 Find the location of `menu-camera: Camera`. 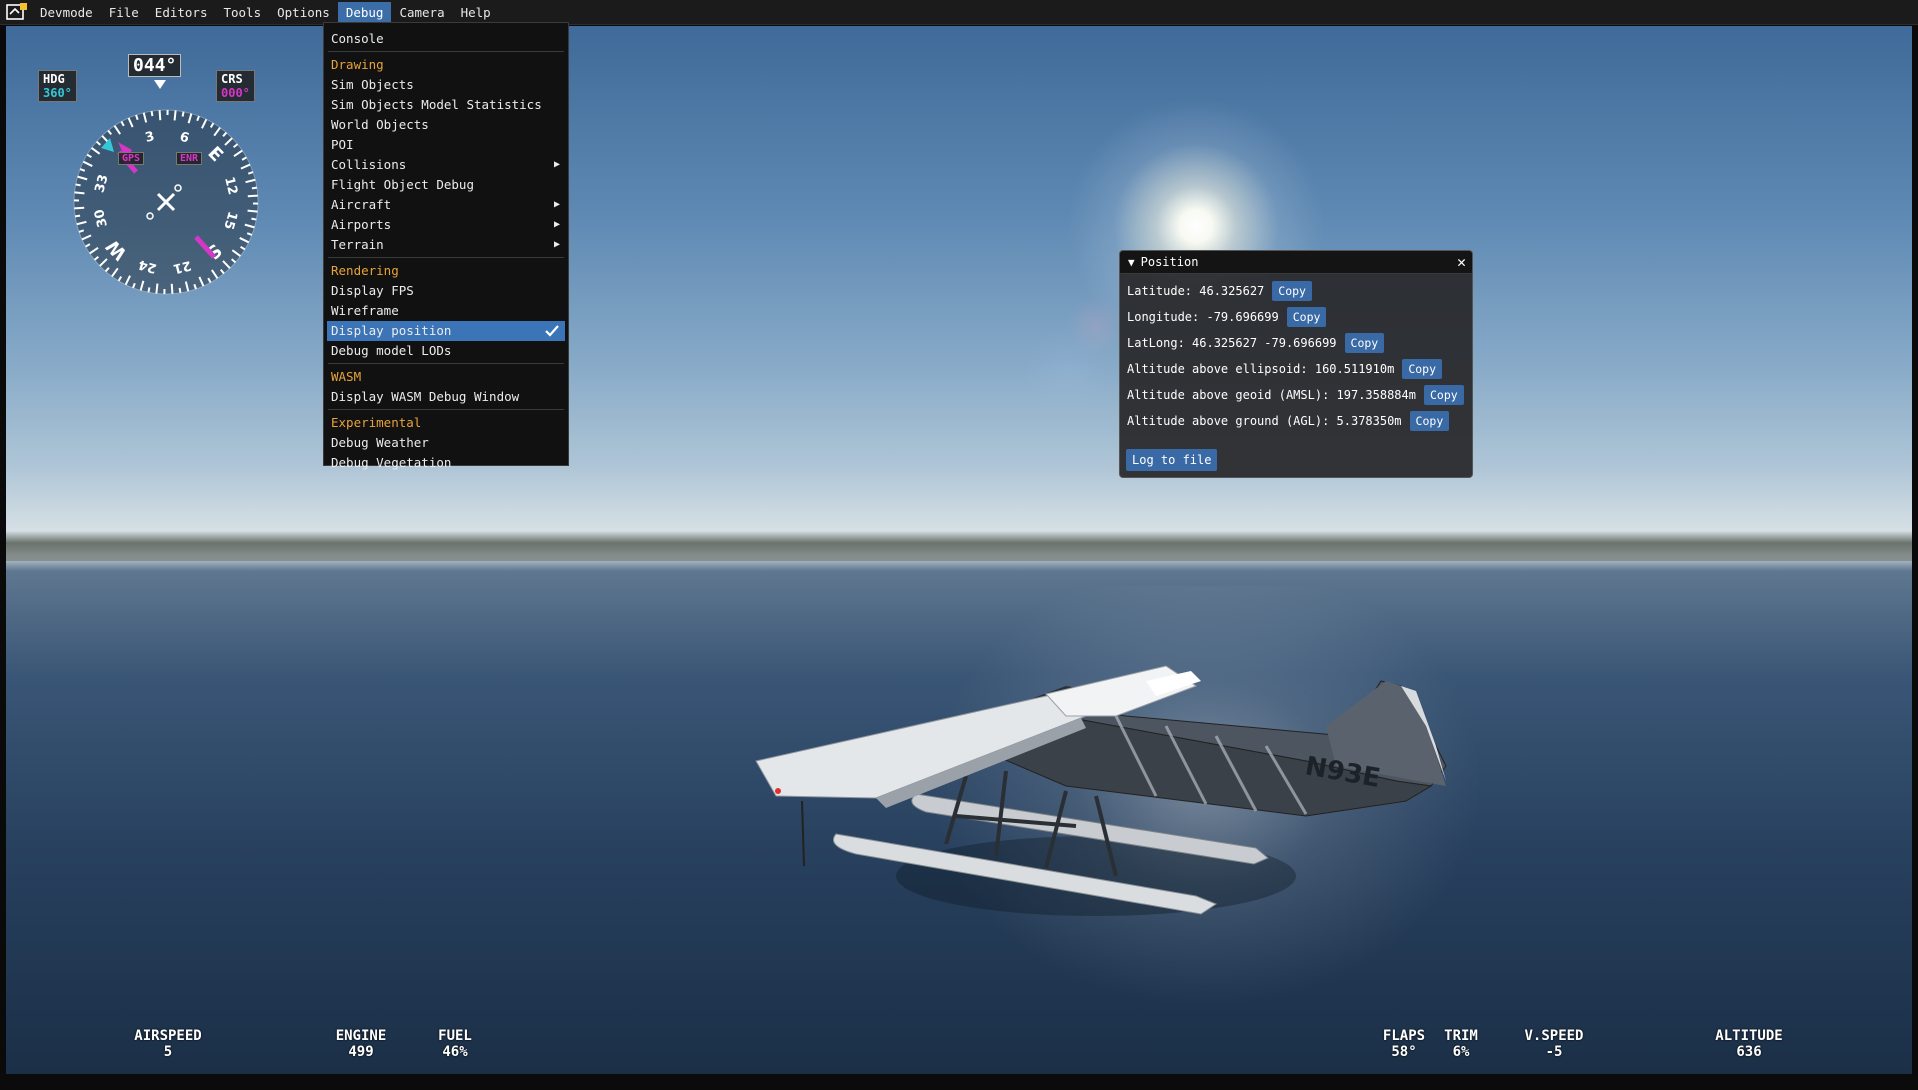

menu-camera: Camera is located at coordinates (421, 12).